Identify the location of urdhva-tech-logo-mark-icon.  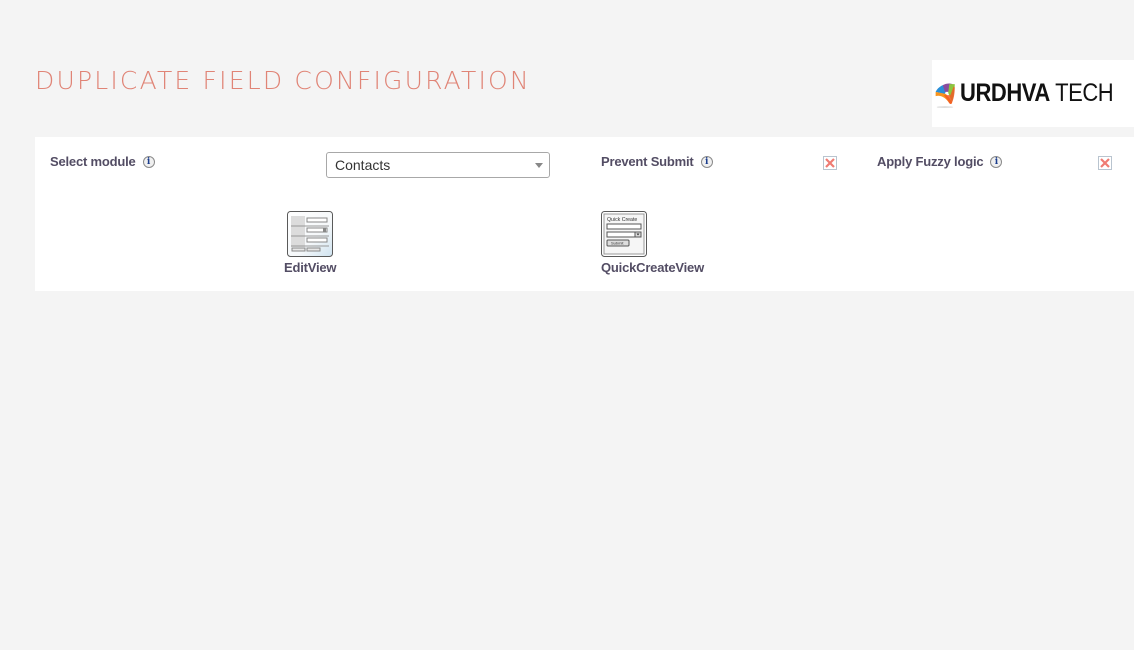
(945, 95).